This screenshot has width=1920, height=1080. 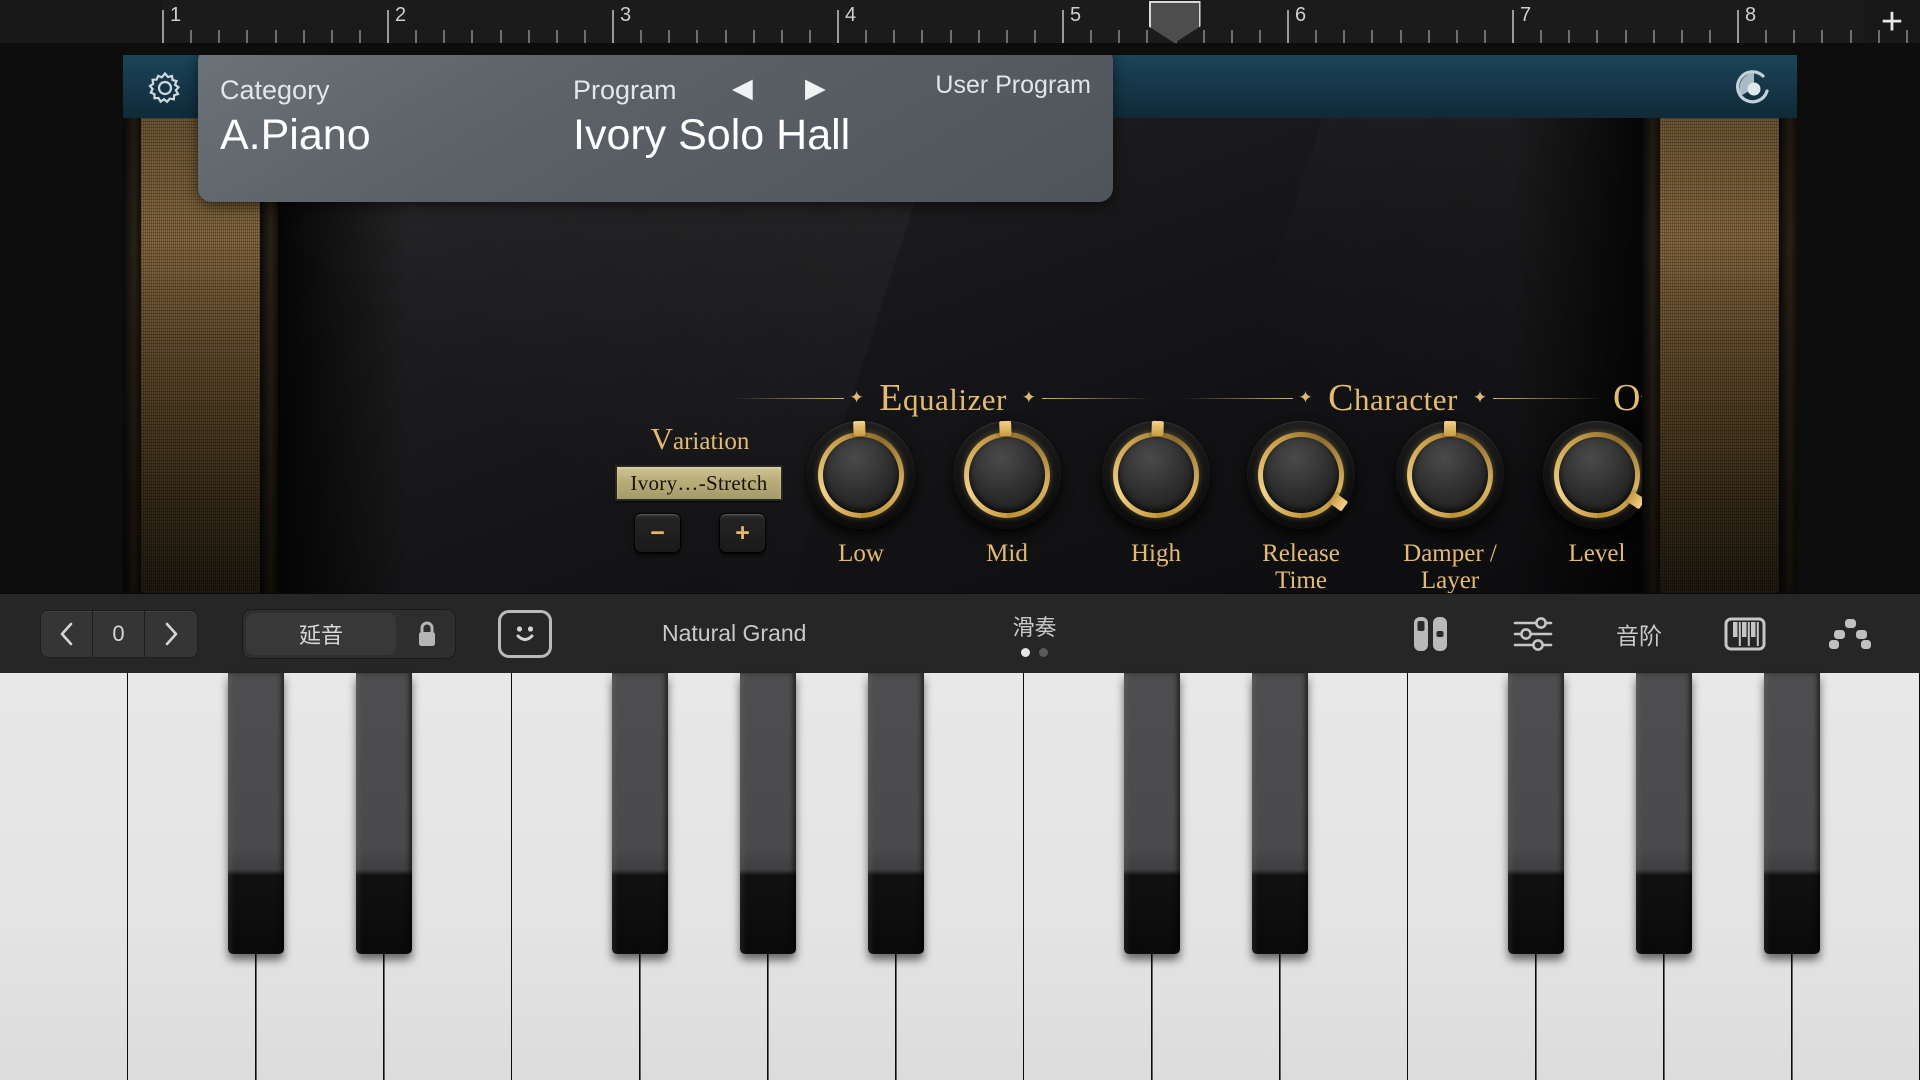 I want to click on ruler-bar: 3, so click(x=724, y=21).